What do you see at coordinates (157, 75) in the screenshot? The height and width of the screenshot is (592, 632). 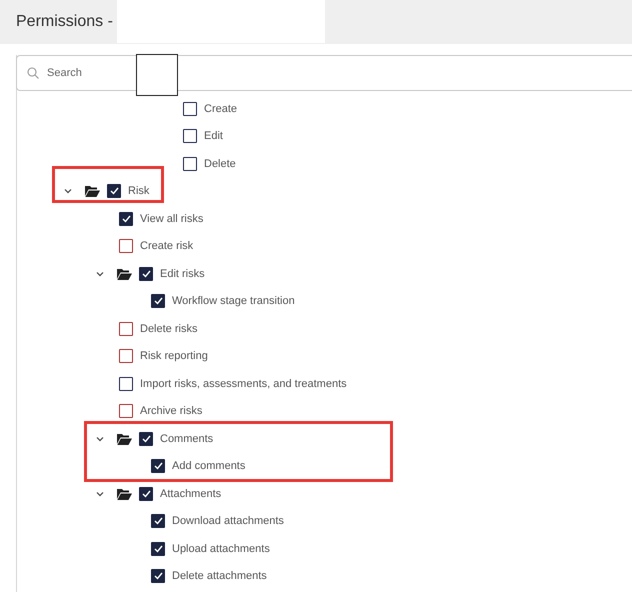 I see `empty-square` at bounding box center [157, 75].